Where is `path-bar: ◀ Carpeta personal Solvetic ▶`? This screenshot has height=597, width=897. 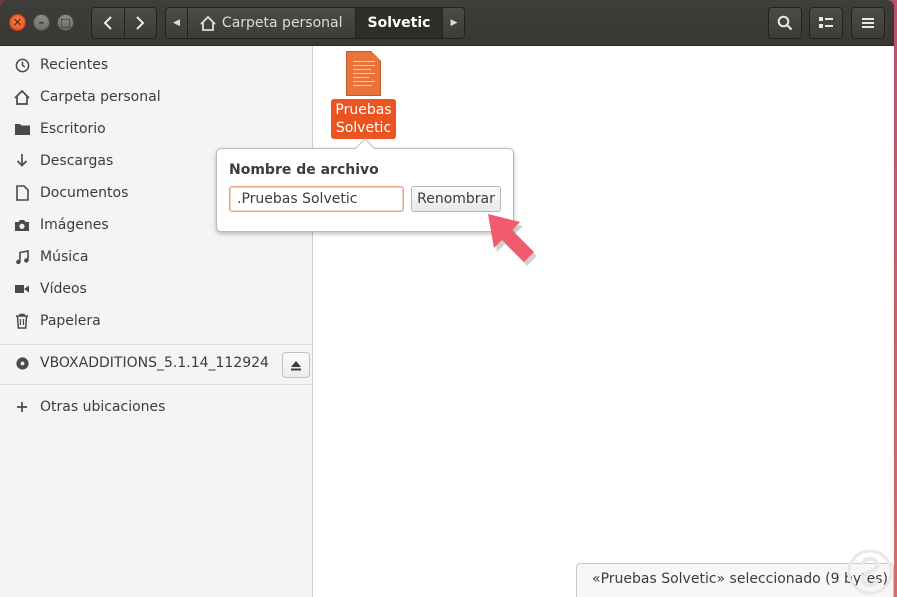
path-bar: ◀ Carpeta personal Solvetic ▶ is located at coordinates (315, 23).